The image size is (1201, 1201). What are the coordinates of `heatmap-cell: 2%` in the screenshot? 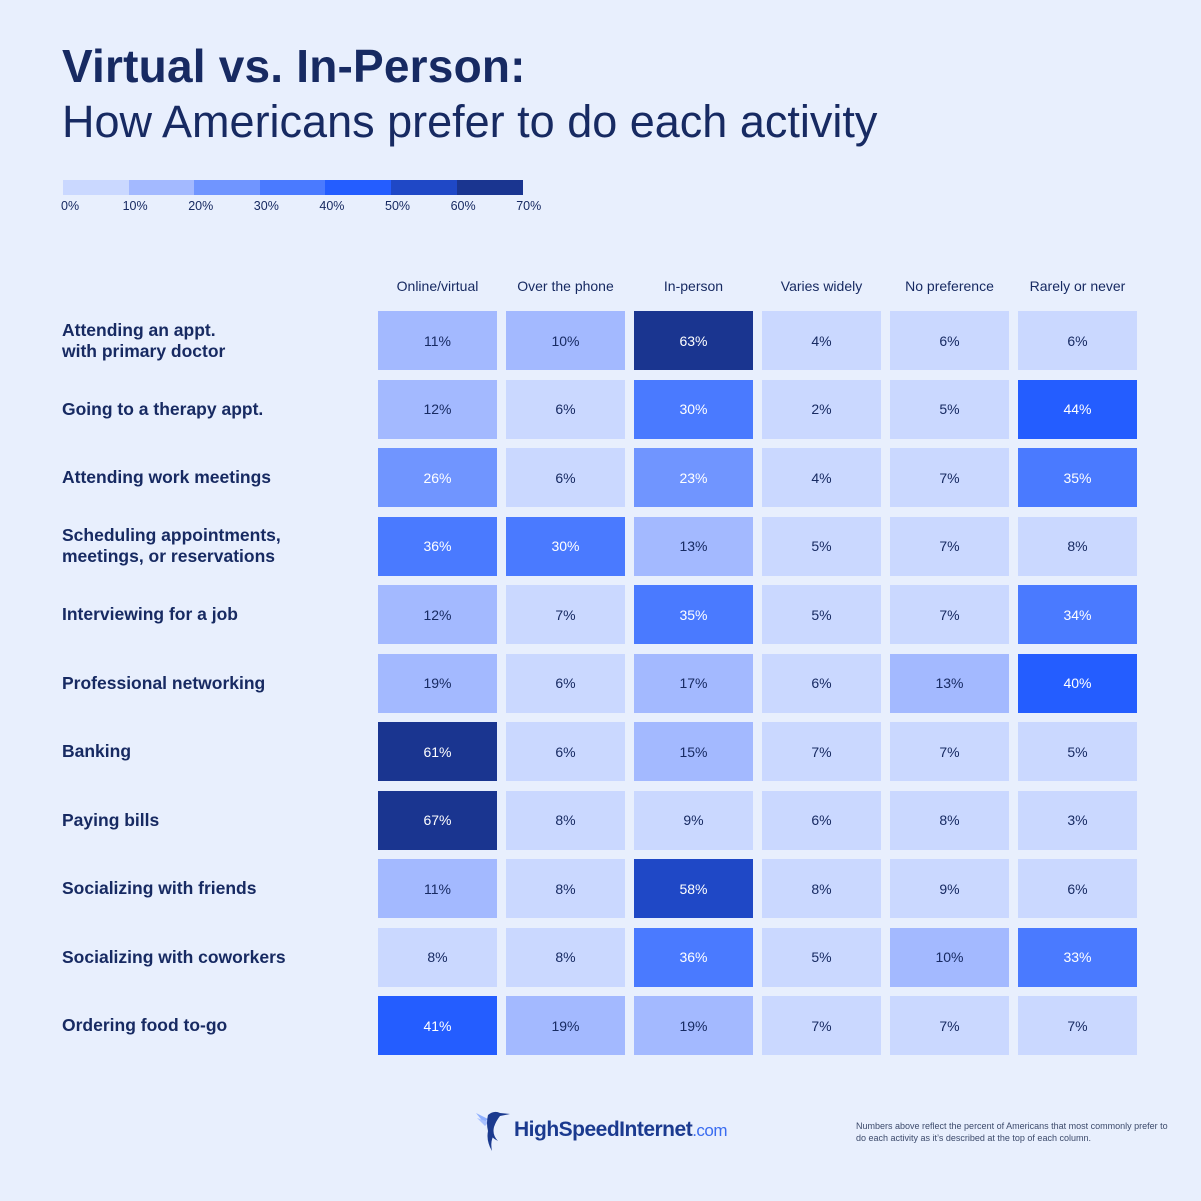 It's located at (821, 409).